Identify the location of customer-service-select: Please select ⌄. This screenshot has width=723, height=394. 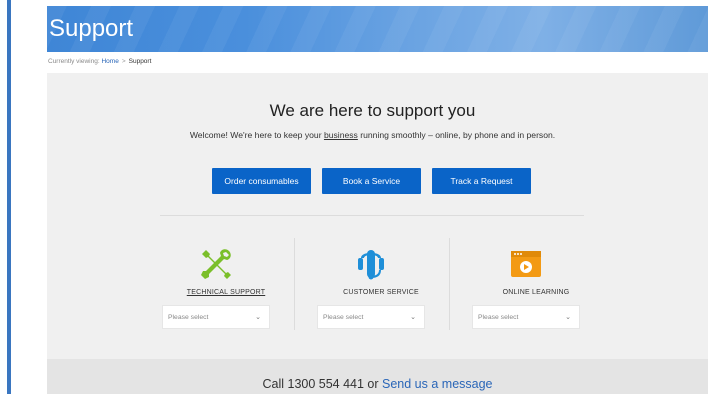
(371, 317).